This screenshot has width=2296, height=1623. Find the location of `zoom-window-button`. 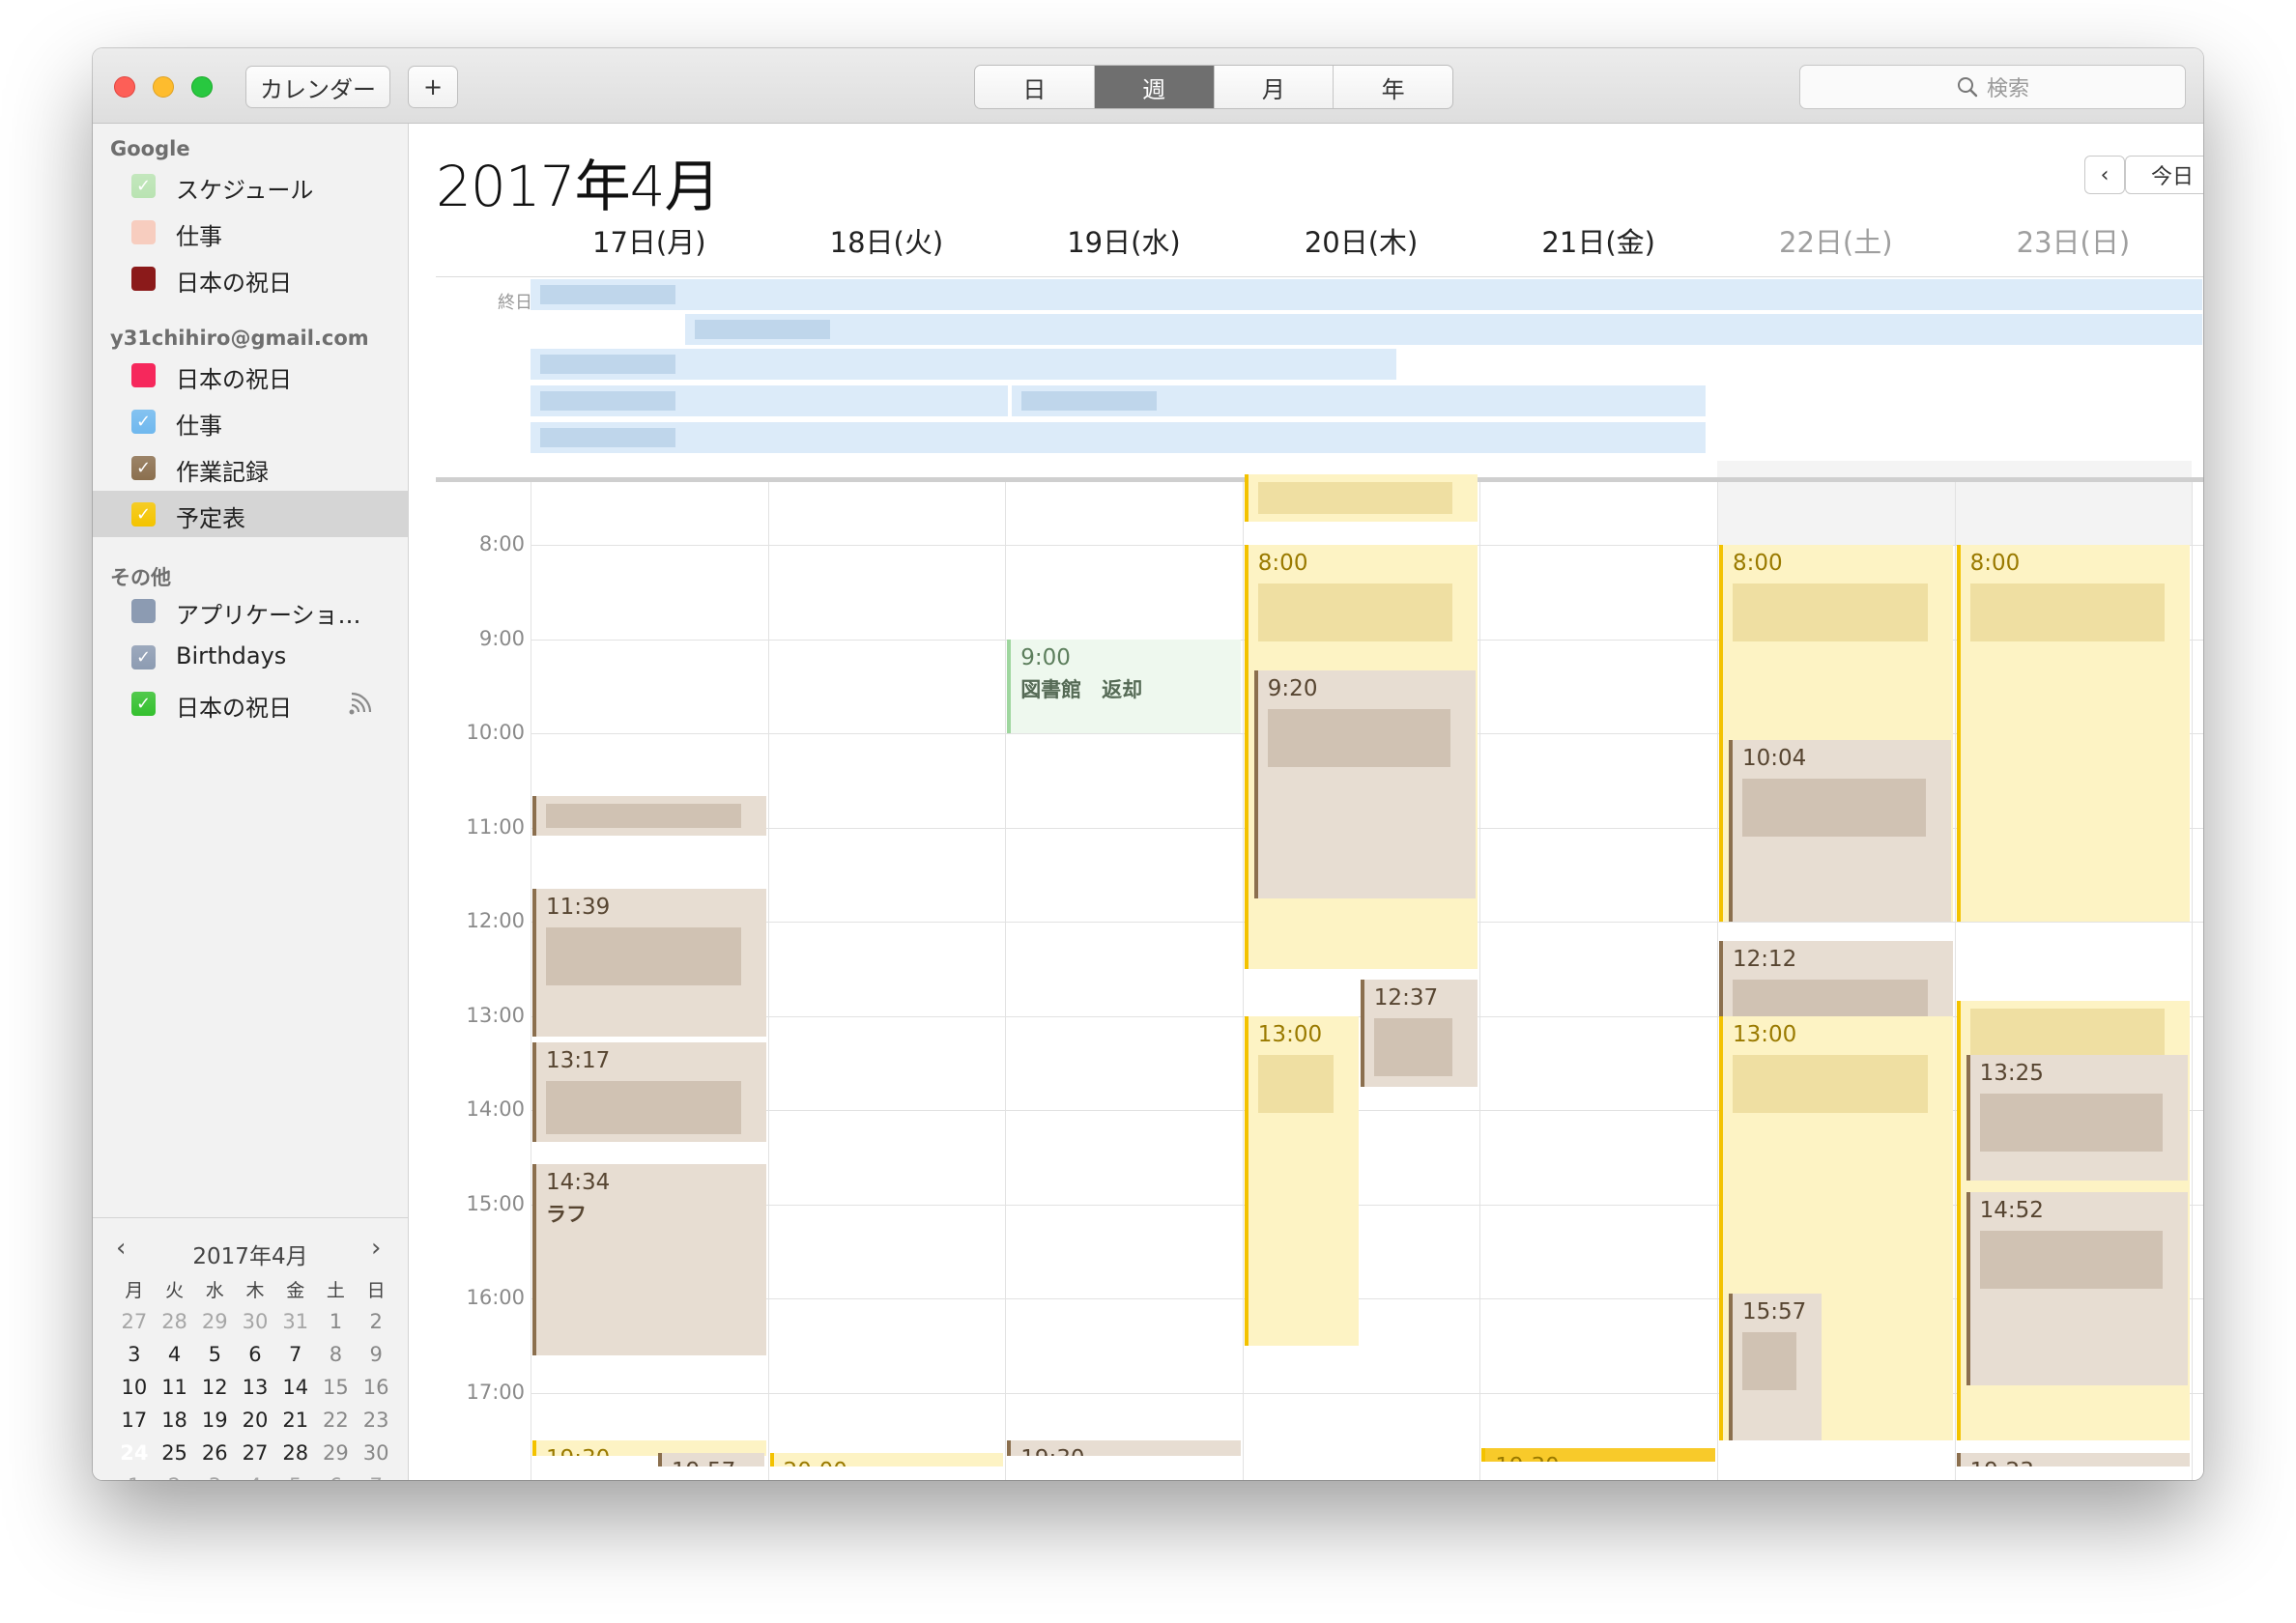

zoom-window-button is located at coordinates (202, 87).